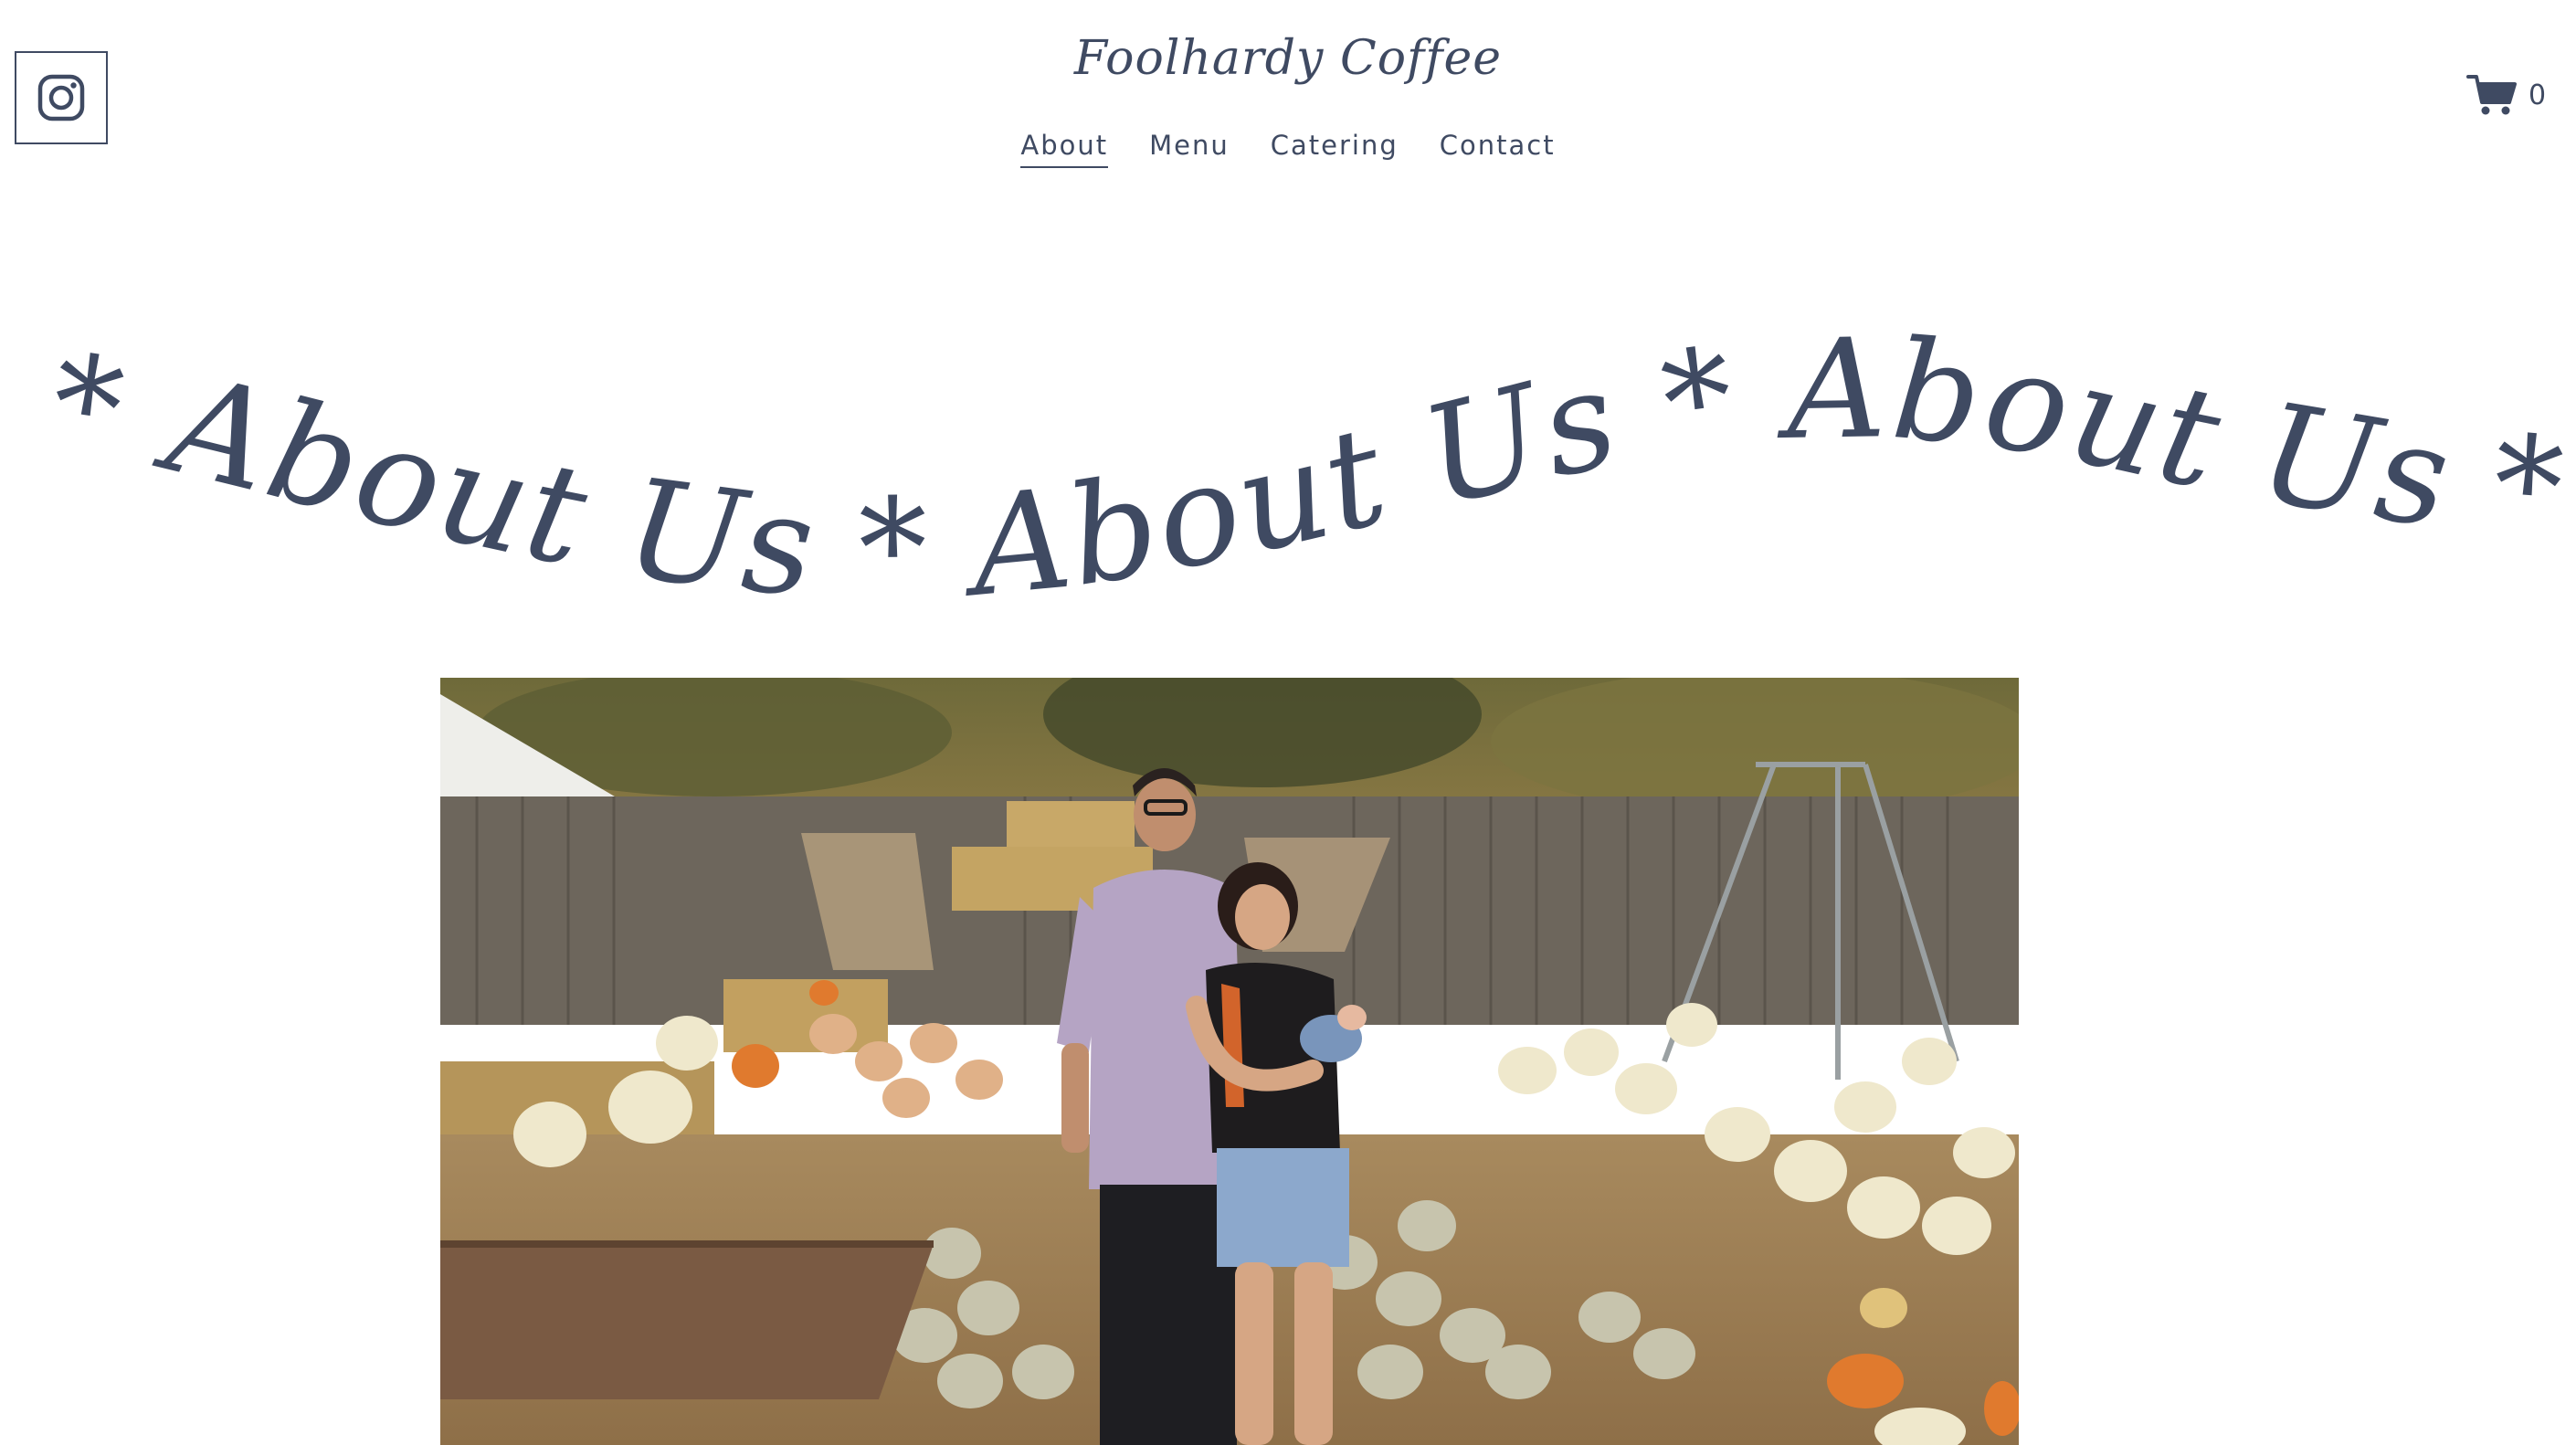 Image resolution: width=2576 pixels, height=1445 pixels. What do you see at coordinates (2537, 95) in the screenshot?
I see `cart-count: 0` at bounding box center [2537, 95].